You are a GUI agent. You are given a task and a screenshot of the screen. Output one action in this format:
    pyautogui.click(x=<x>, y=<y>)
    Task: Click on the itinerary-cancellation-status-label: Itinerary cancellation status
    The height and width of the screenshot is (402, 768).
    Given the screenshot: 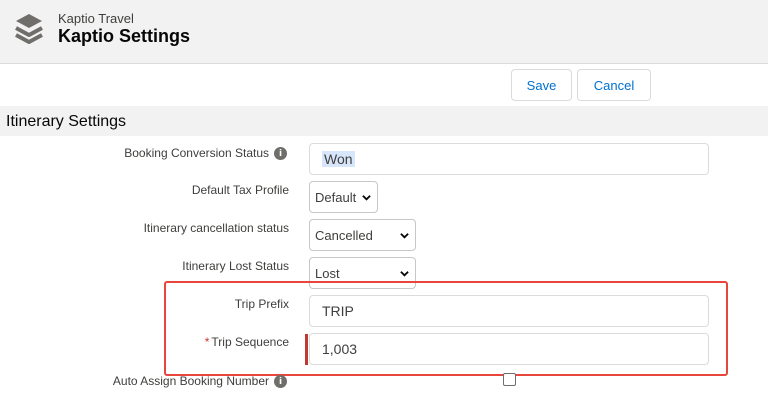 What is the action you would take?
    pyautogui.click(x=216, y=228)
    